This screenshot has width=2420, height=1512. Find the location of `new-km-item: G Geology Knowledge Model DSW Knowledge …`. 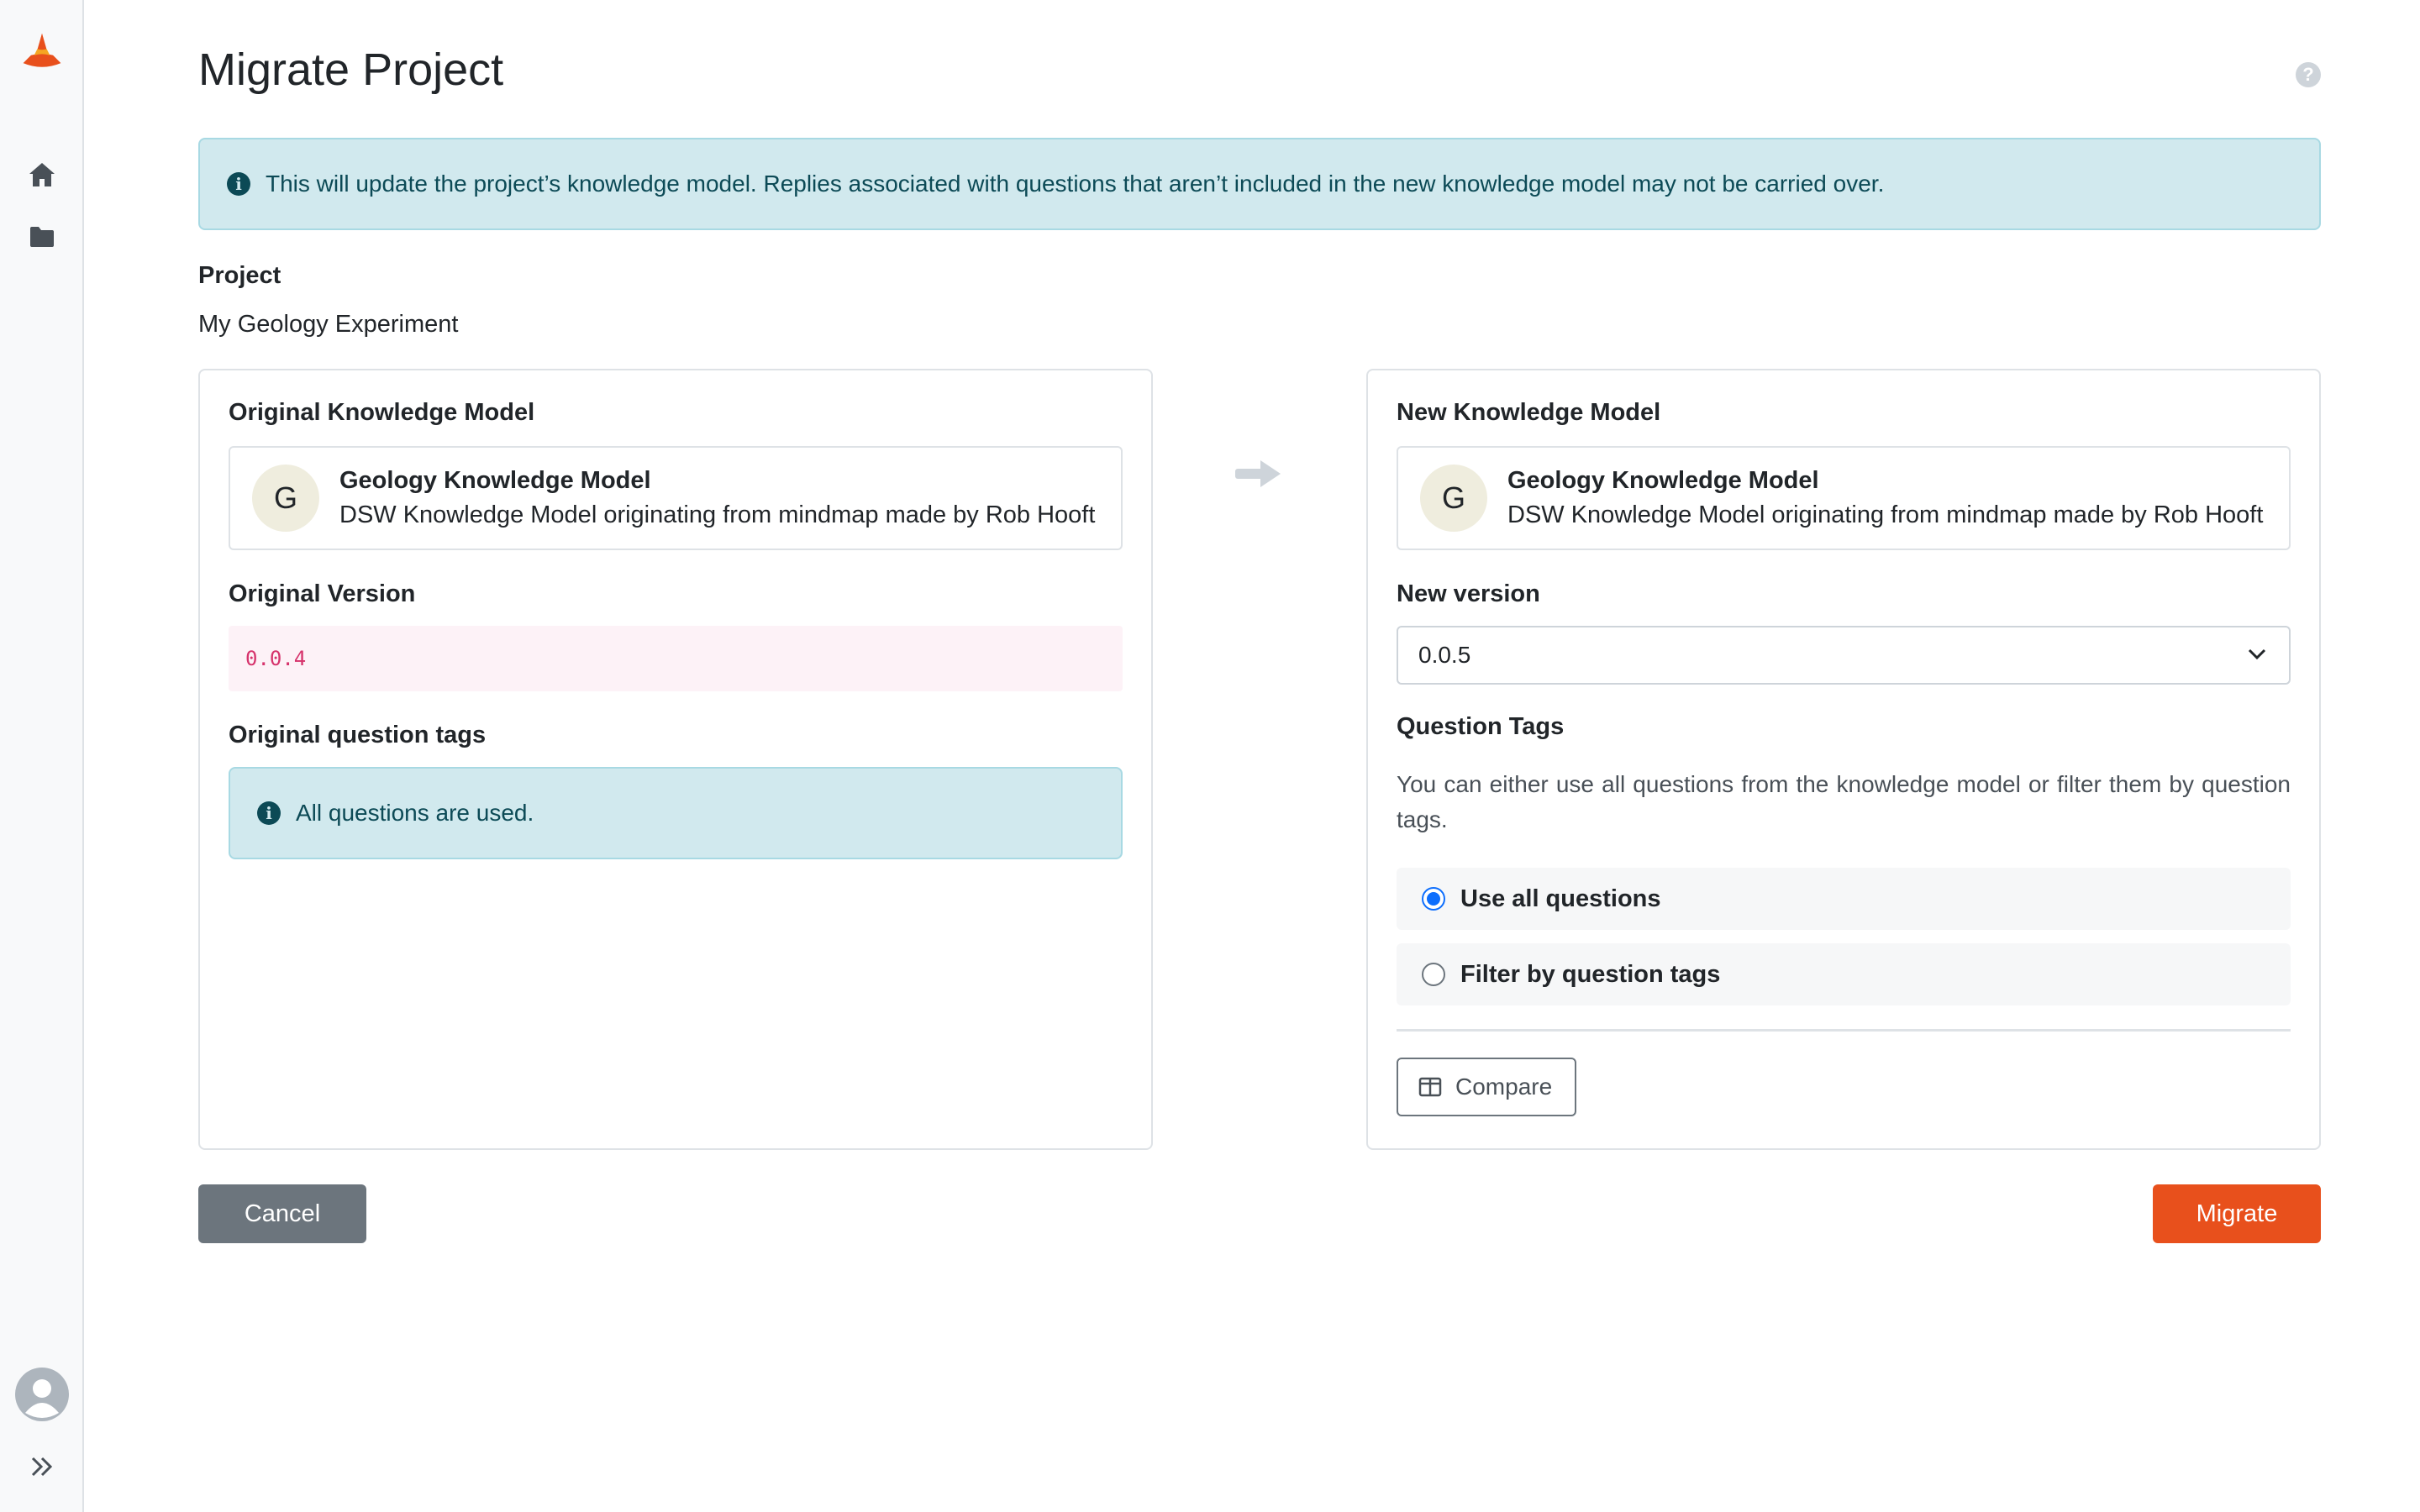

new-km-item: G Geology Knowledge Model DSW Knowledge … is located at coordinates (1844, 498).